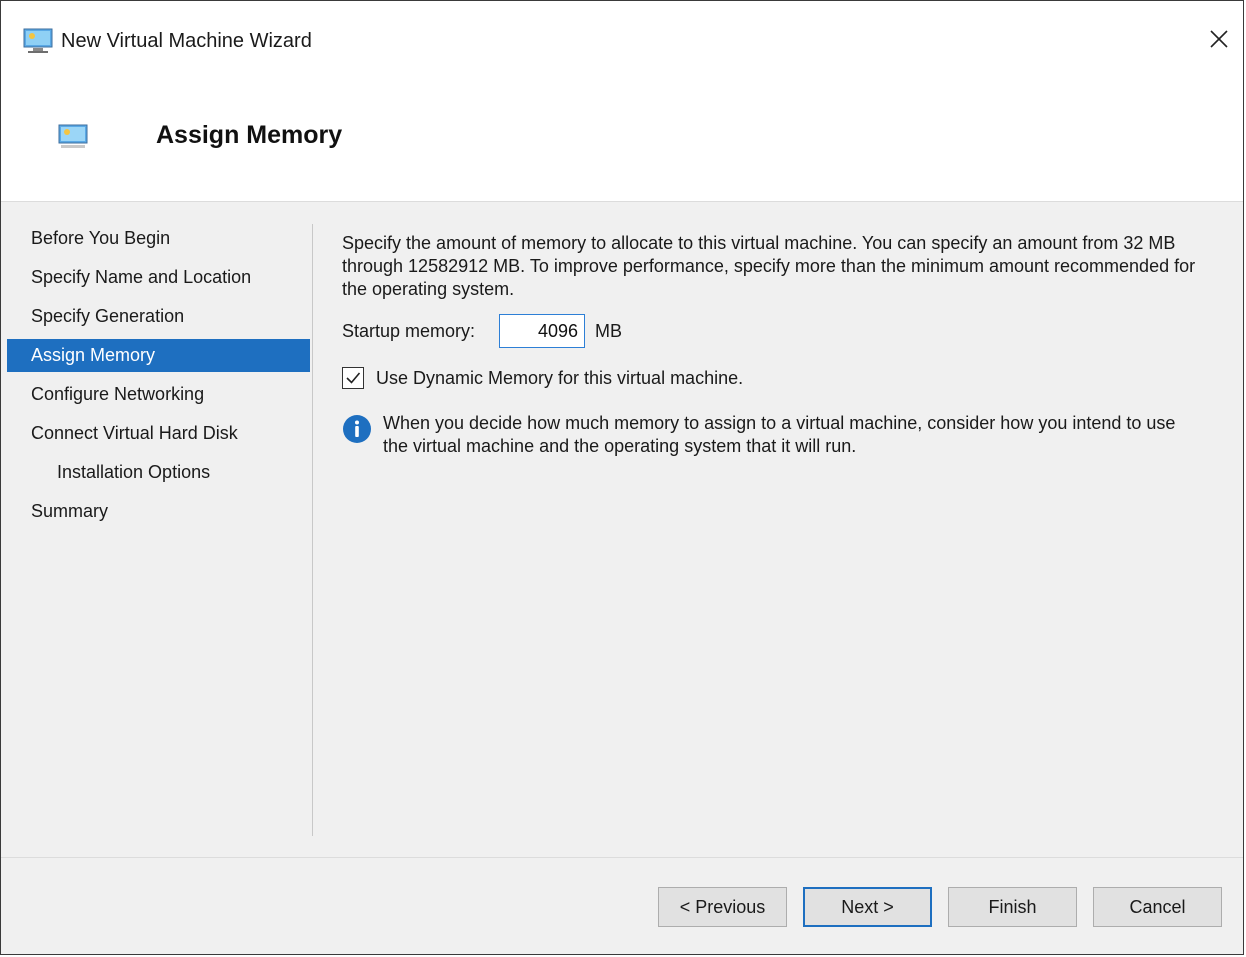 This screenshot has height=957, width=1246. I want to click on nav-item-connect-virtual-hard-disk: Connect Virtual Hard Disk, so click(158, 433).